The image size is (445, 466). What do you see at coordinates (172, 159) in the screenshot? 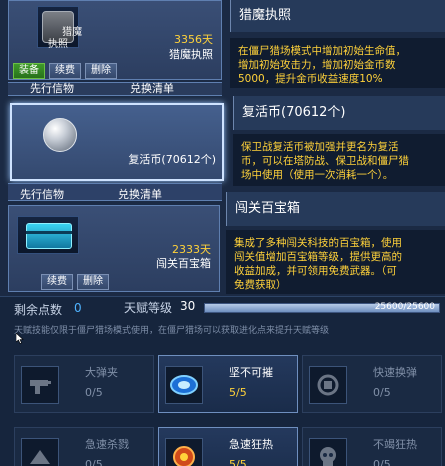
I see `item-name: 复活币(70612个)` at bounding box center [172, 159].